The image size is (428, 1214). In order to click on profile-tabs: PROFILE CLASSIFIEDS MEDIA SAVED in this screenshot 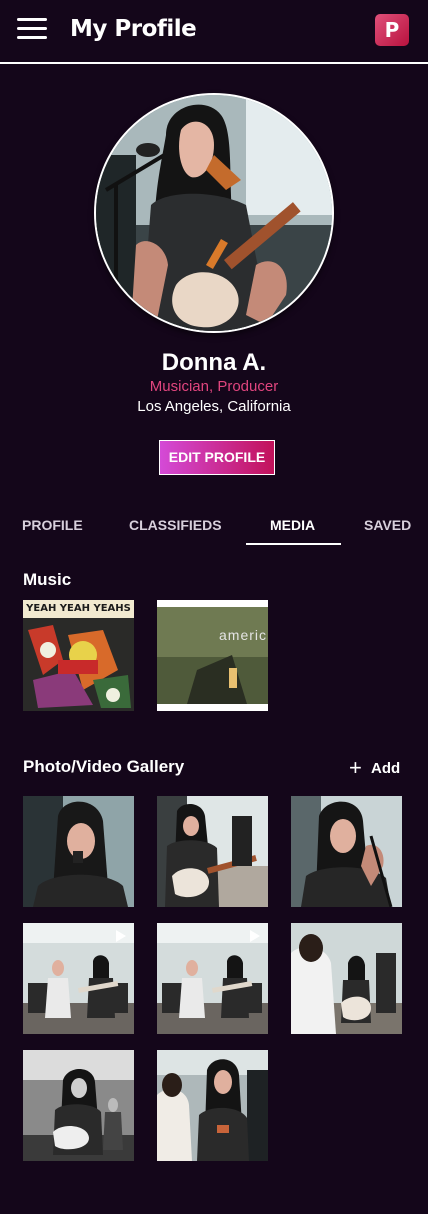, I will do `click(214, 528)`.